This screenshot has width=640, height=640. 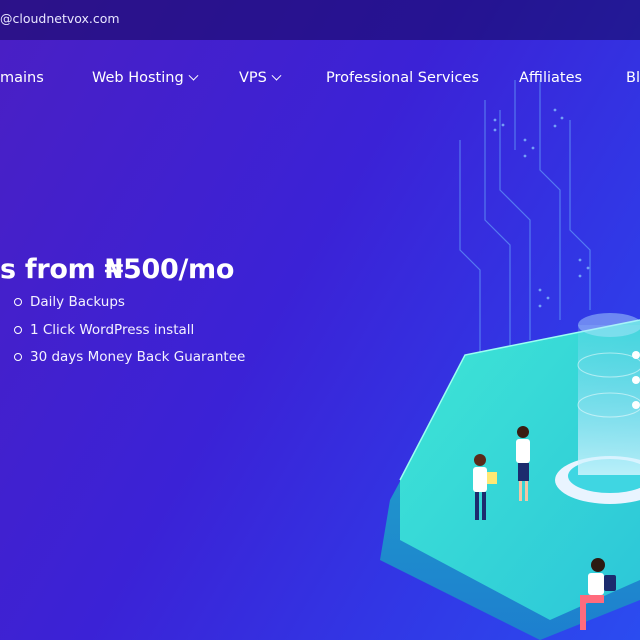 I want to click on feature-text: 1 Click WordPress install, so click(x=112, y=329).